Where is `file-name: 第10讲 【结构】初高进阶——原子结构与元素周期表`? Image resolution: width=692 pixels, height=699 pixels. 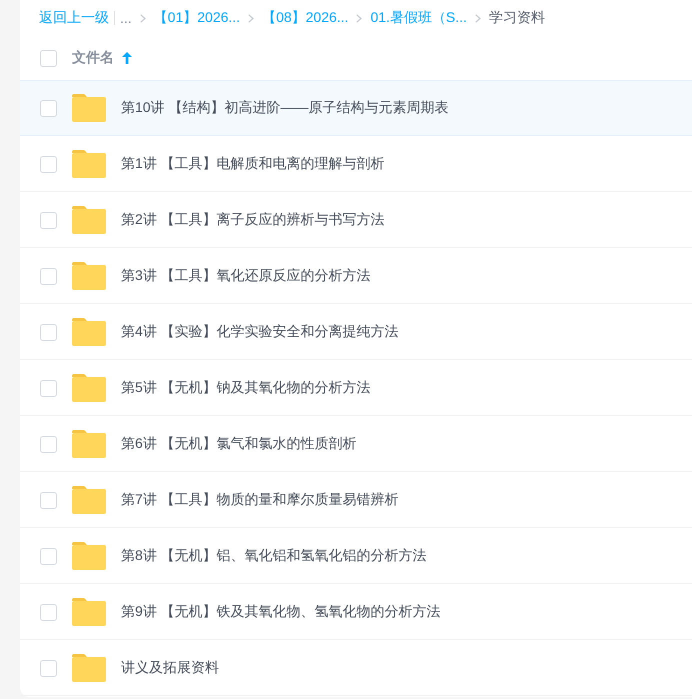 file-name: 第10讲 【结构】初高进阶——原子结构与元素周期表 is located at coordinates (284, 108).